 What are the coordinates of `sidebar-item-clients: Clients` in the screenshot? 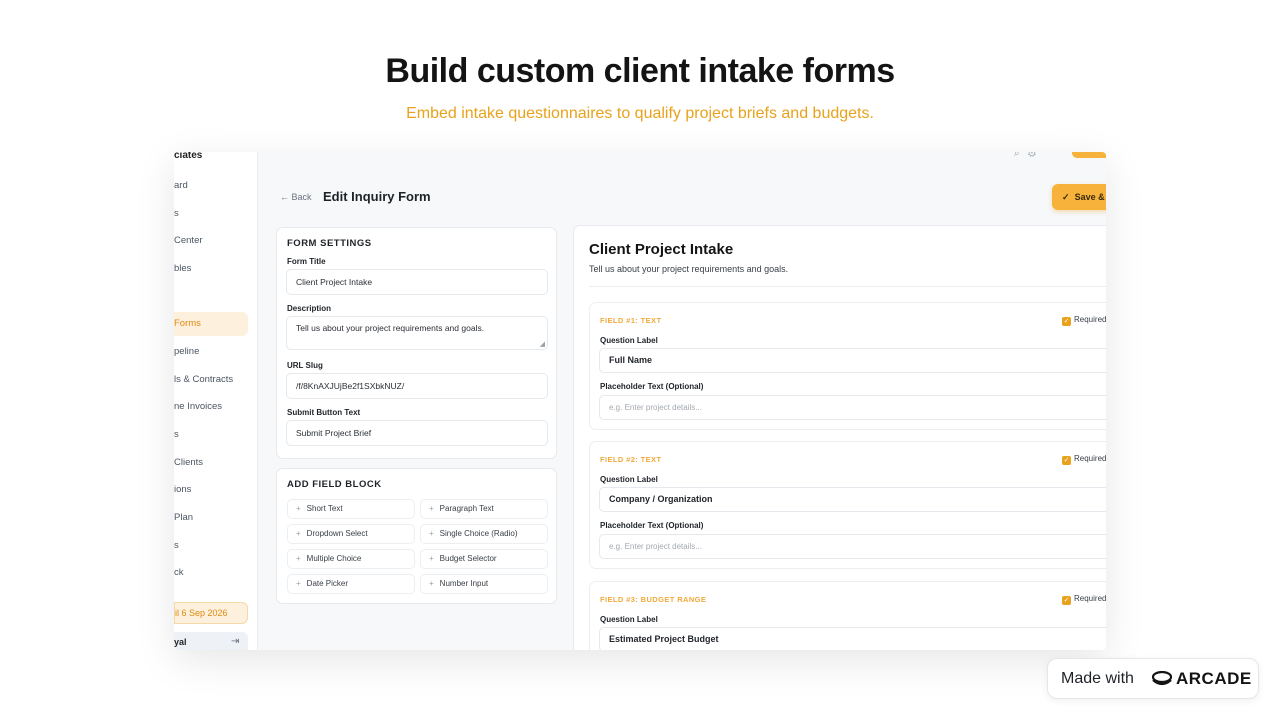 It's located at (211, 463).